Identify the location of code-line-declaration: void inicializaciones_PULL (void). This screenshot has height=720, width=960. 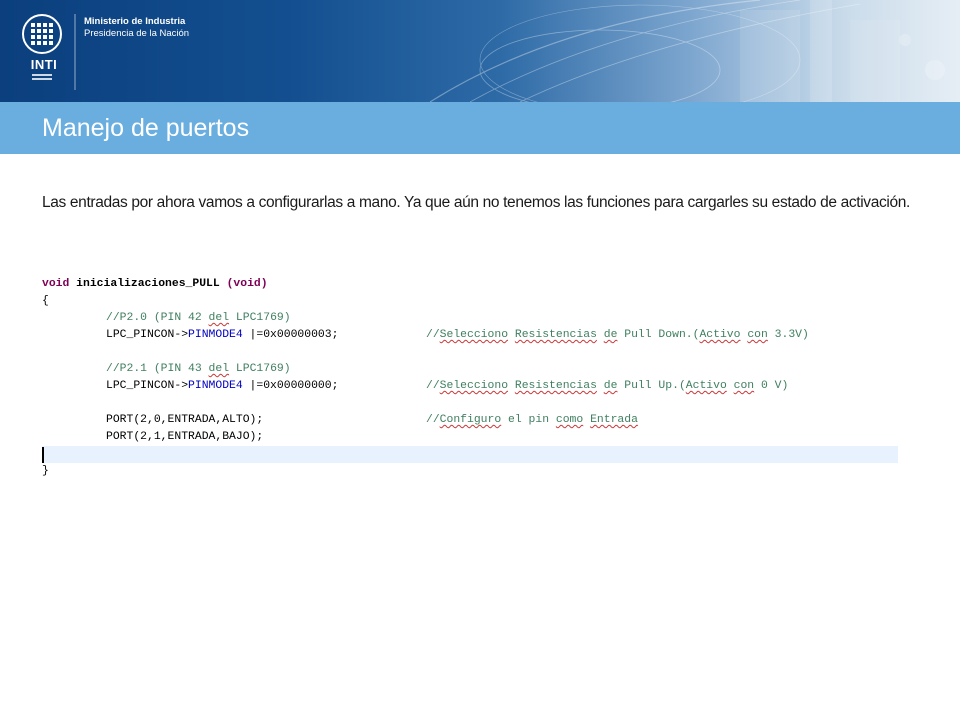
(470, 284).